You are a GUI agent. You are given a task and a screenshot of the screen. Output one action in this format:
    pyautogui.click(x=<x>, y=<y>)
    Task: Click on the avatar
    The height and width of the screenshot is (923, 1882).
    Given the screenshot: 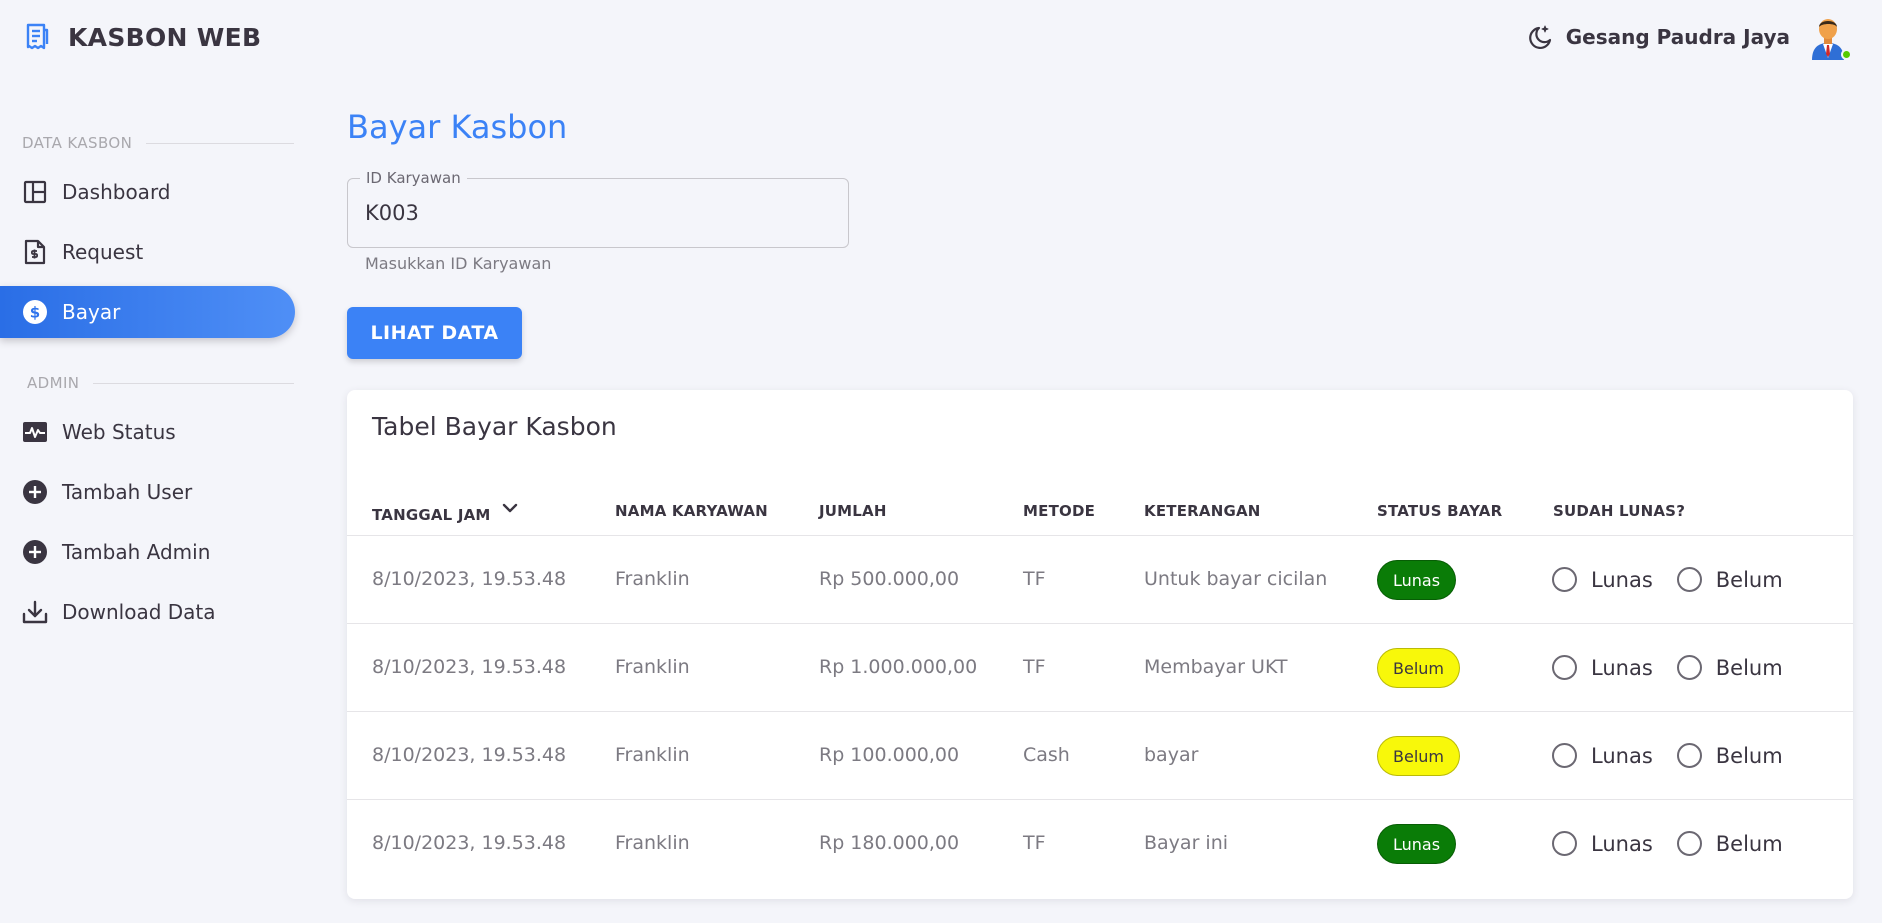 What is the action you would take?
    pyautogui.click(x=1829, y=37)
    